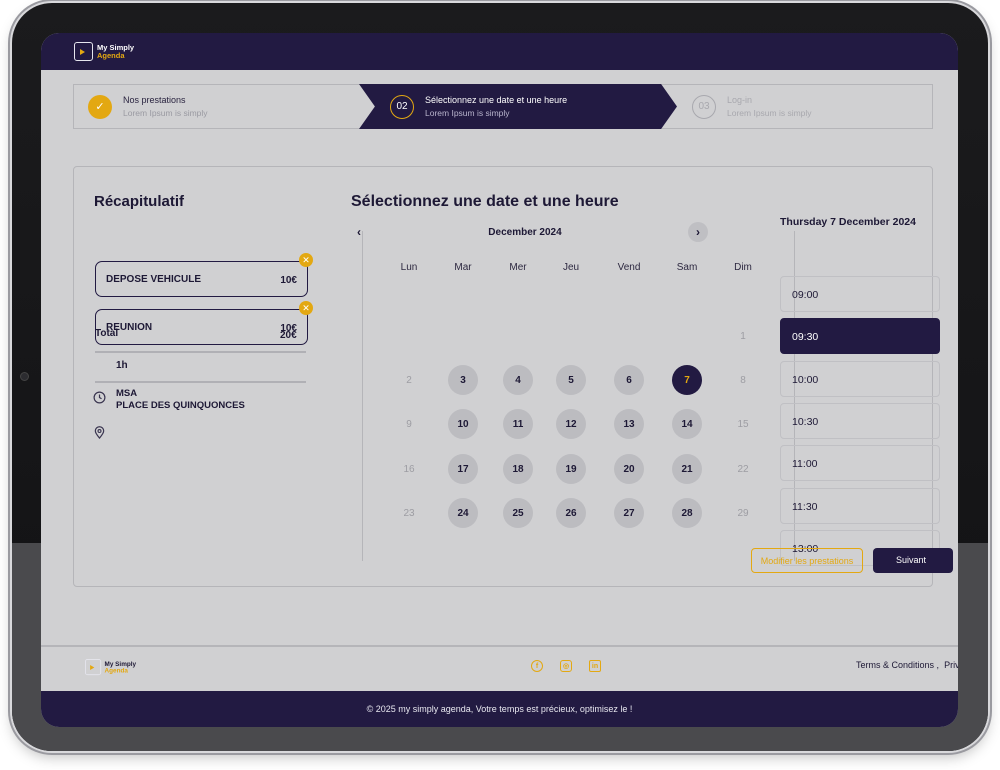 This screenshot has height=770, width=1000. Describe the element at coordinates (595, 666) in the screenshot. I see `linkedin-icon: in` at that location.